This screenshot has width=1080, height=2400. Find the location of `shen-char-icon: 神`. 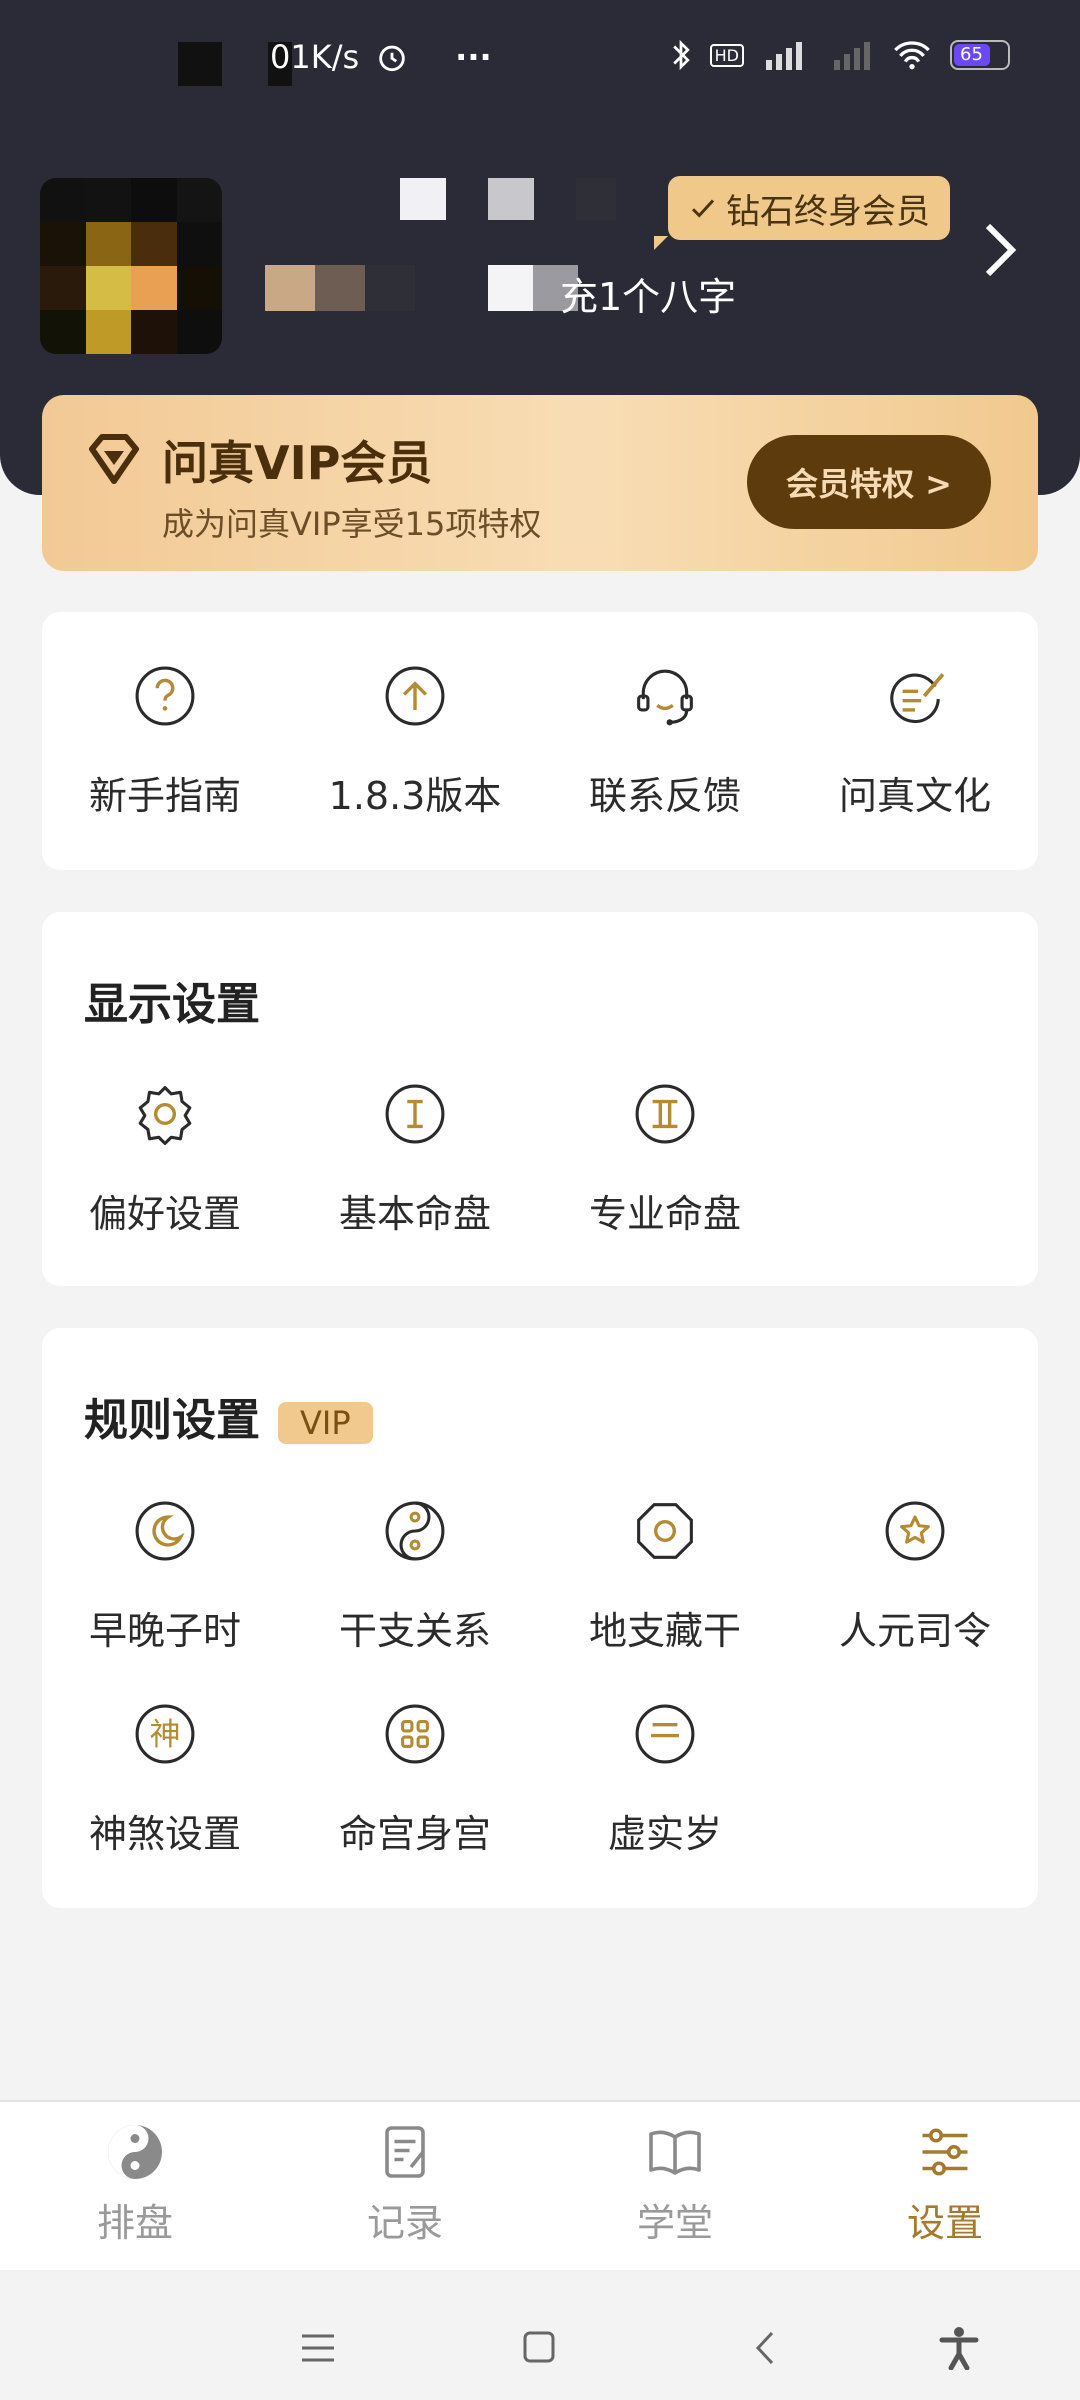

shen-char-icon: 神 is located at coordinates (165, 1734).